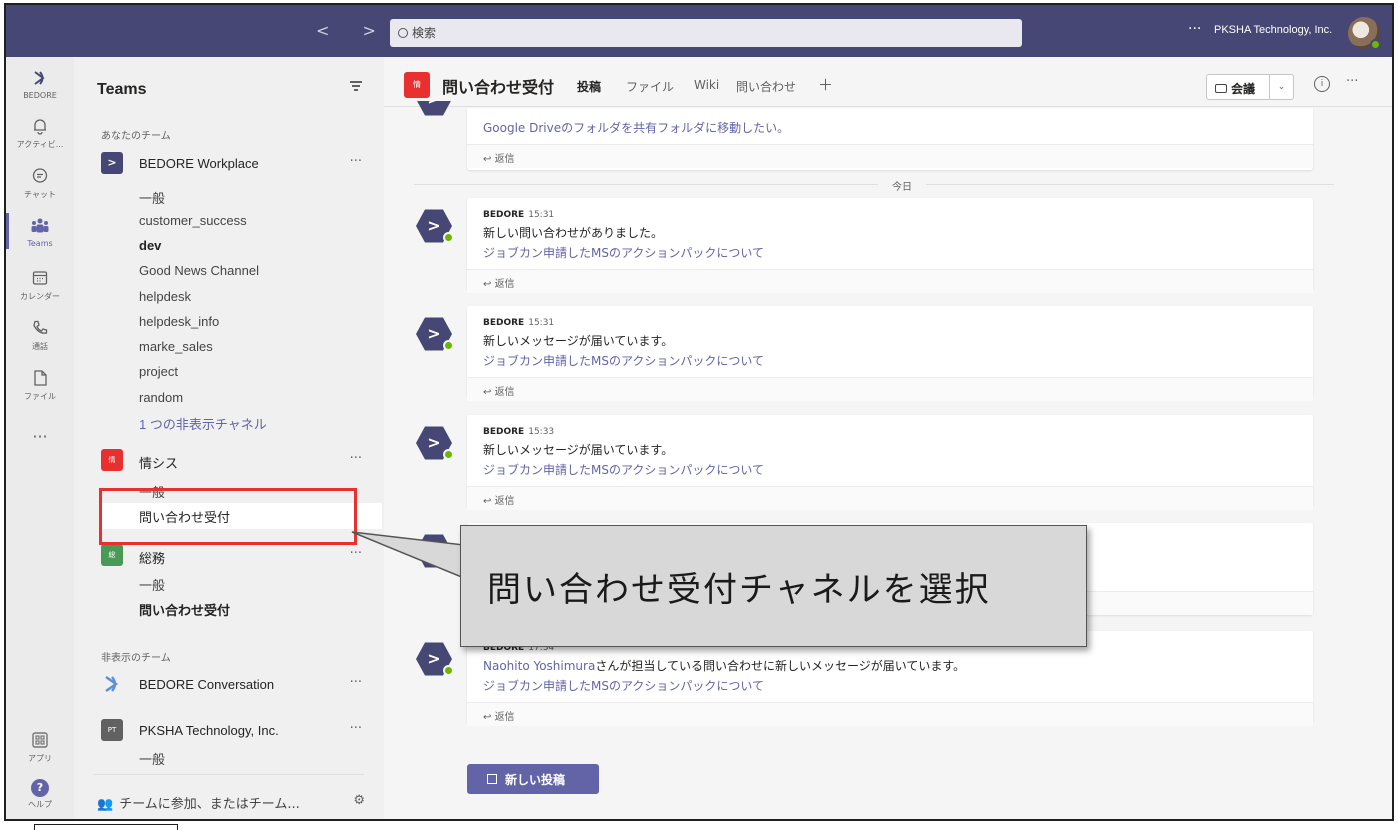 Image resolution: width=1398 pixels, height=830 pixels. What do you see at coordinates (706, 33) in the screenshot?
I see `search-input: 検索` at bounding box center [706, 33].